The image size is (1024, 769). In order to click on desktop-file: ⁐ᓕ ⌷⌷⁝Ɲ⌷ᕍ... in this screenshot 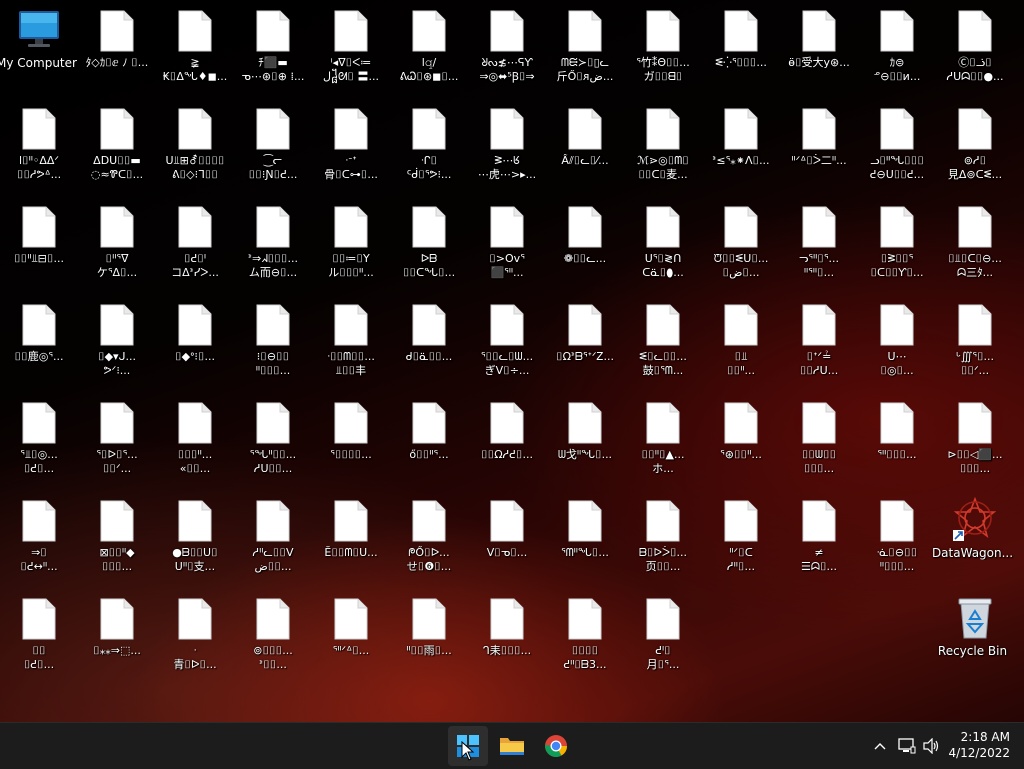, I will do `click(273, 143)`.